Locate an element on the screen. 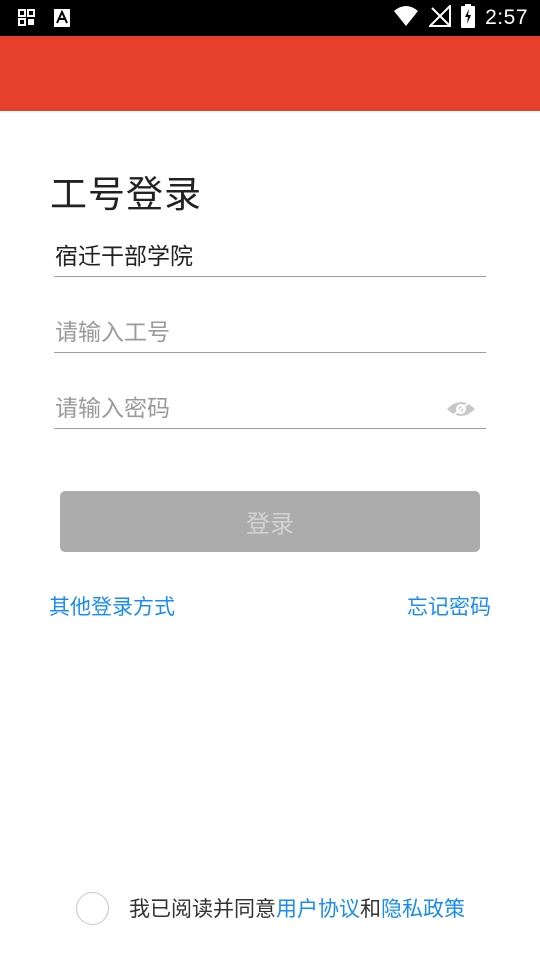 This screenshot has width=540, height=960. app-bar is located at coordinates (270, 73).